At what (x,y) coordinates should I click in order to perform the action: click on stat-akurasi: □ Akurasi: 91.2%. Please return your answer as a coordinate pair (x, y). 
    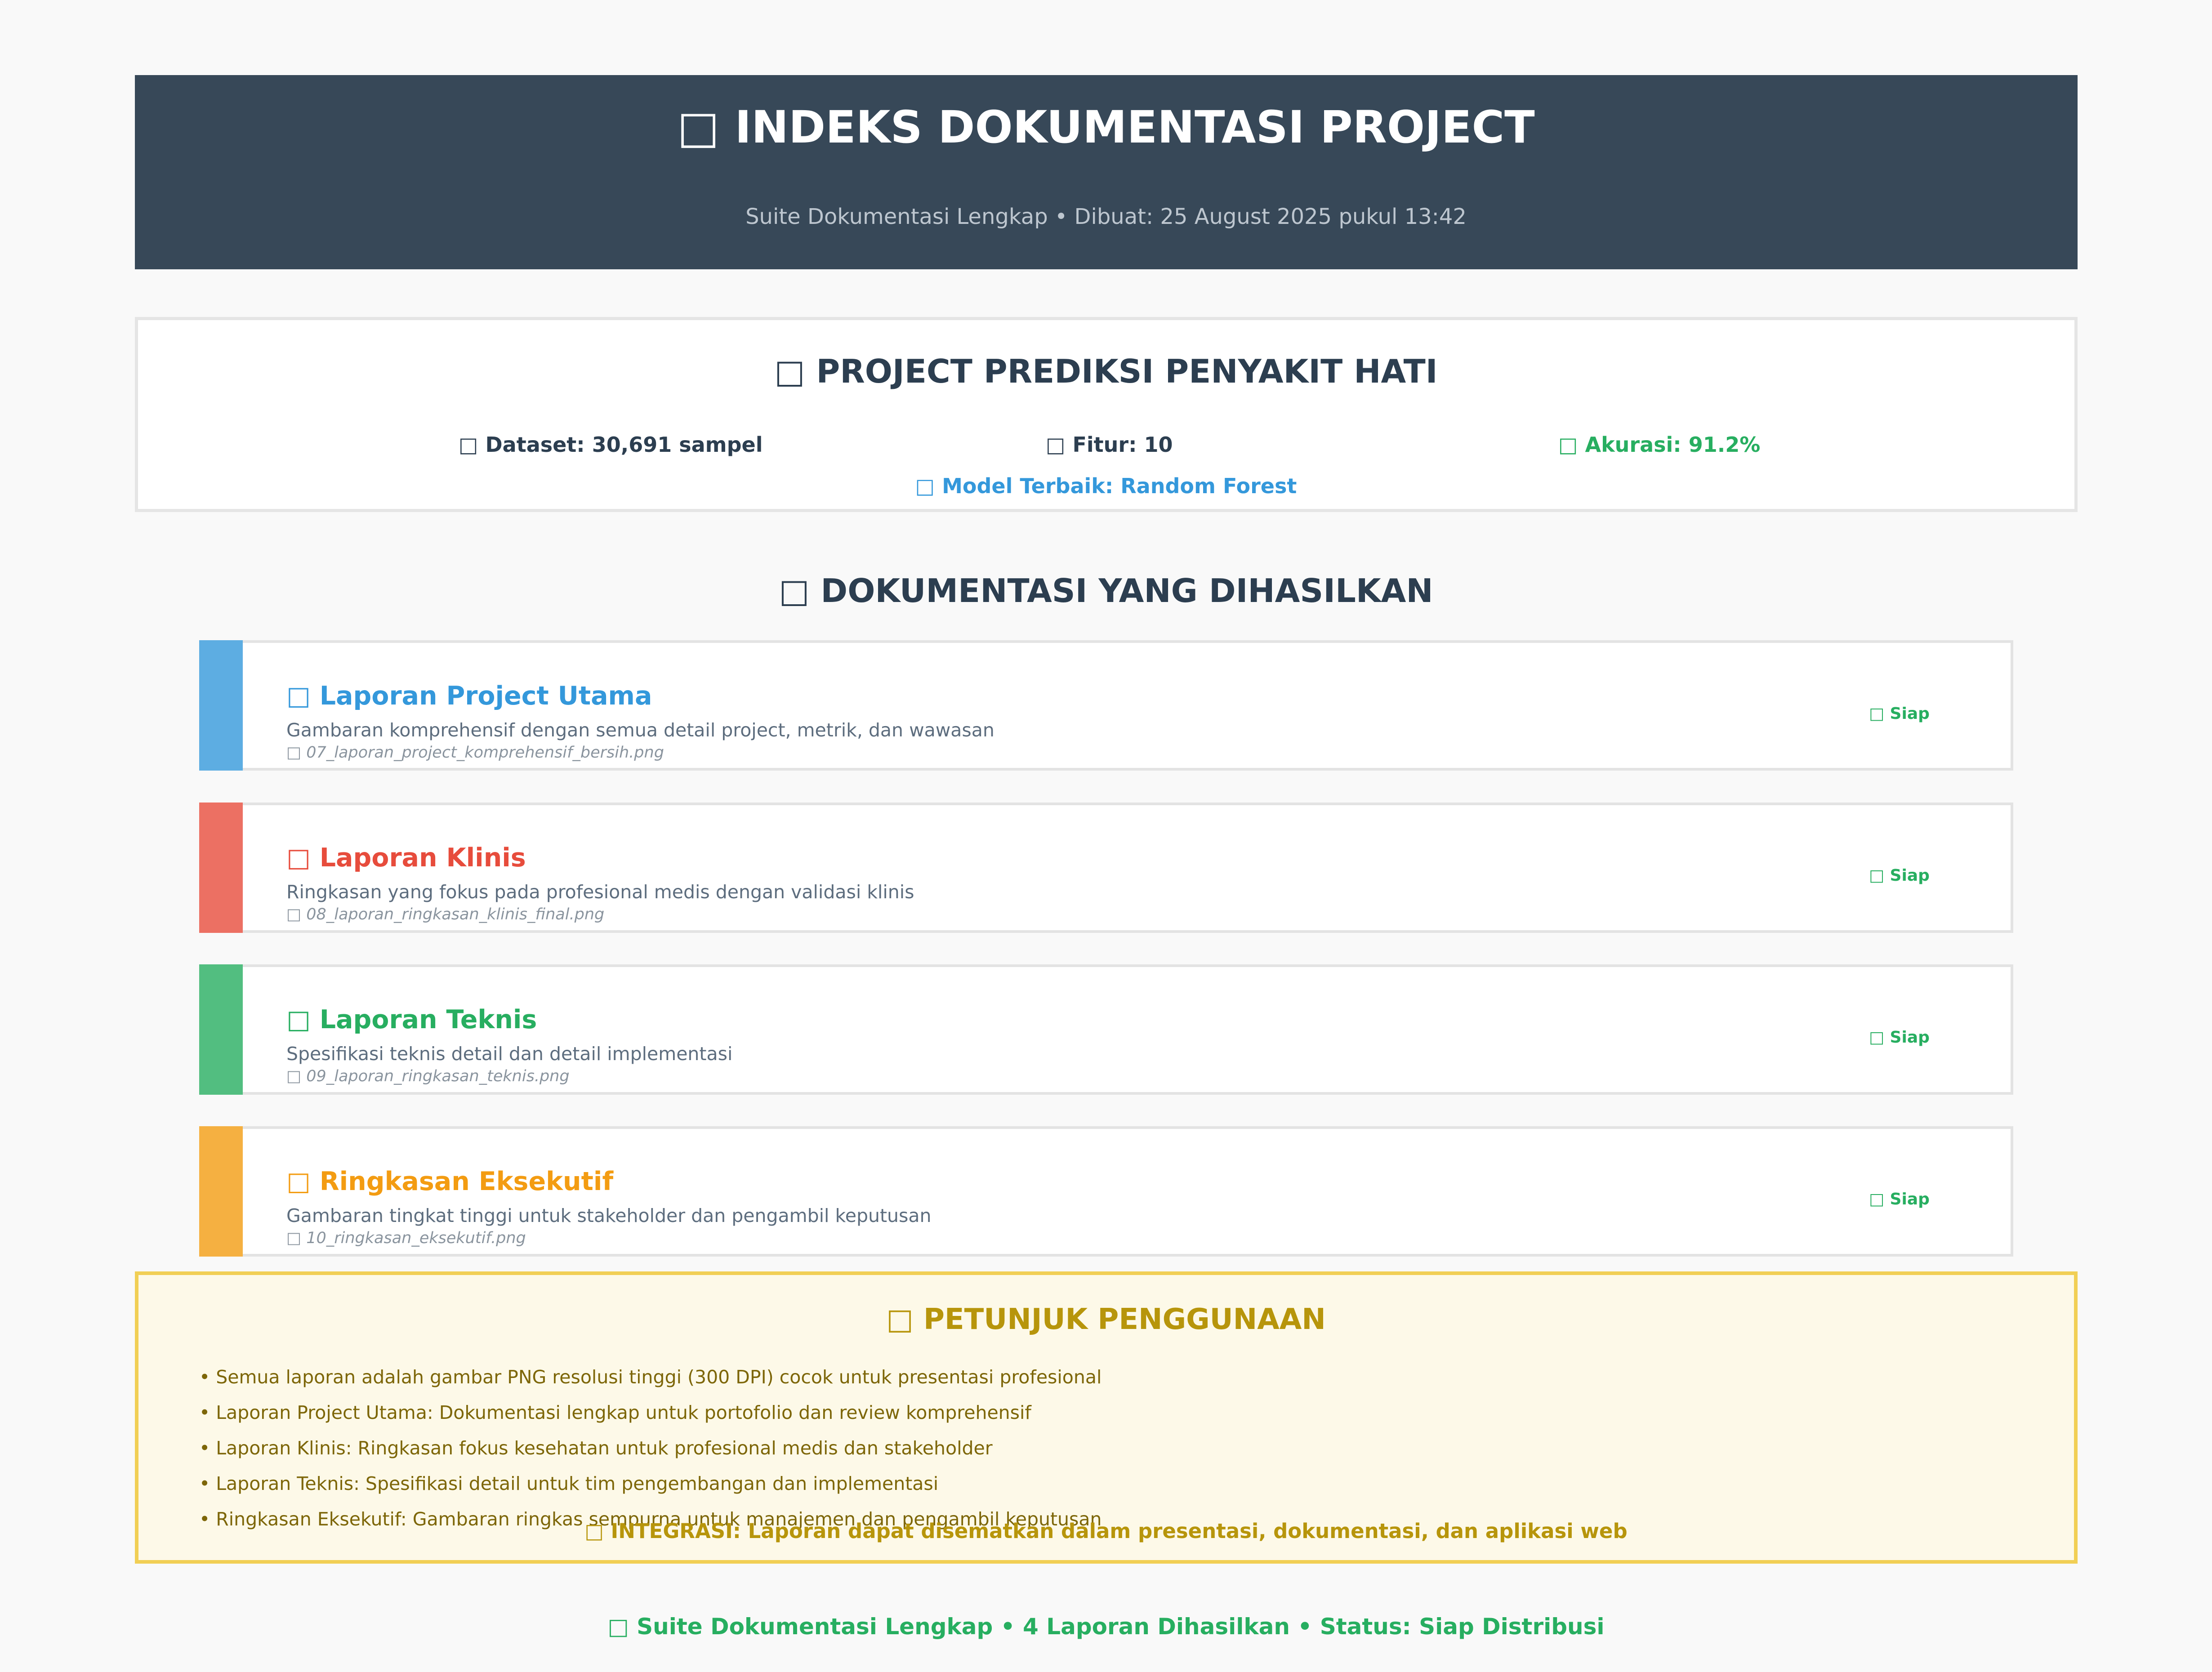
    Looking at the image, I should click on (1659, 445).